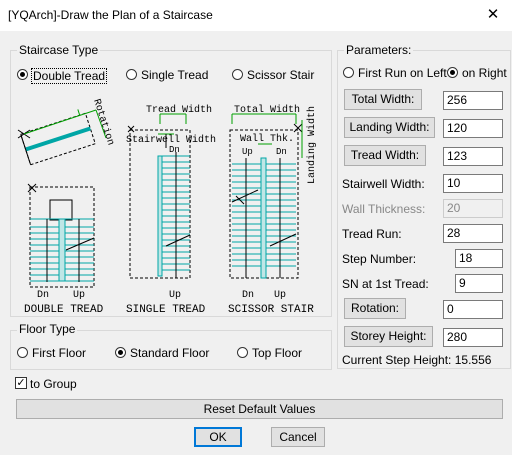  I want to click on radio-top-floor, so click(242, 352).